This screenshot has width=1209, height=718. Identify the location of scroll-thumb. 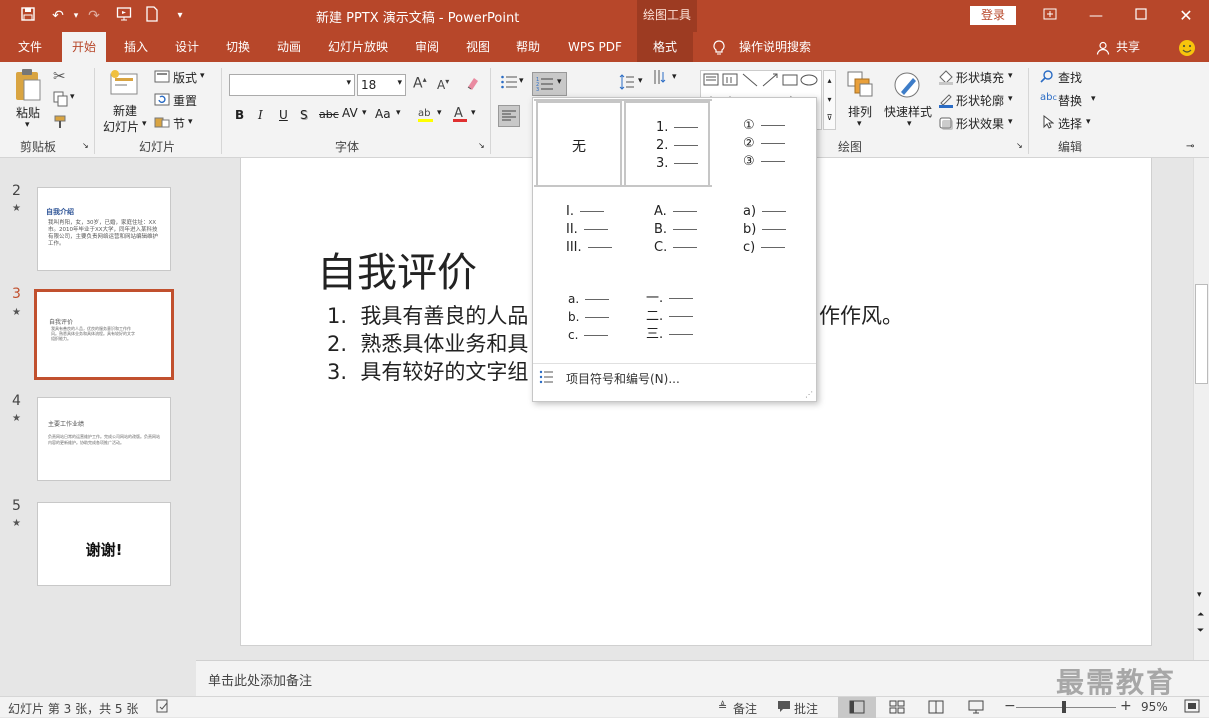
(1201, 334).